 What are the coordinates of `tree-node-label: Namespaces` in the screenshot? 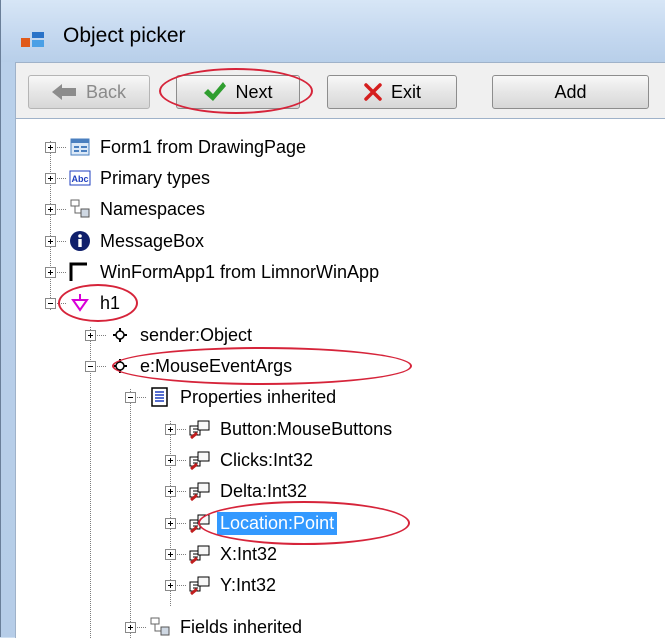 It's located at (152, 209).